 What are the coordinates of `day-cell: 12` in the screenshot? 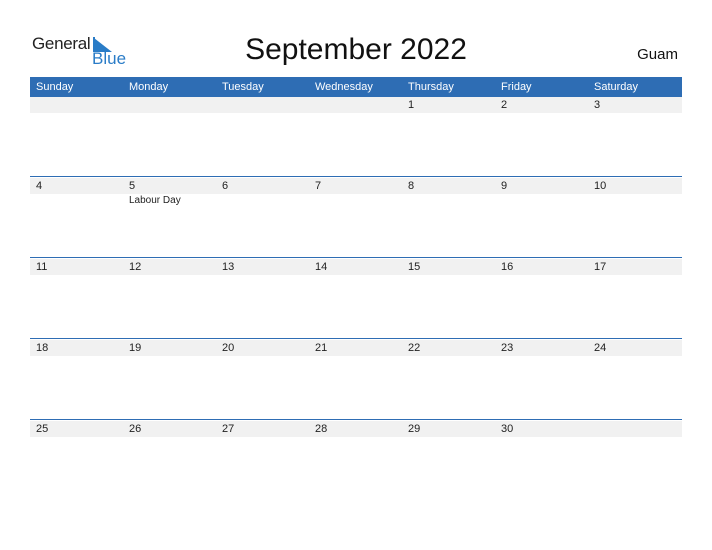 It's located at (169, 289).